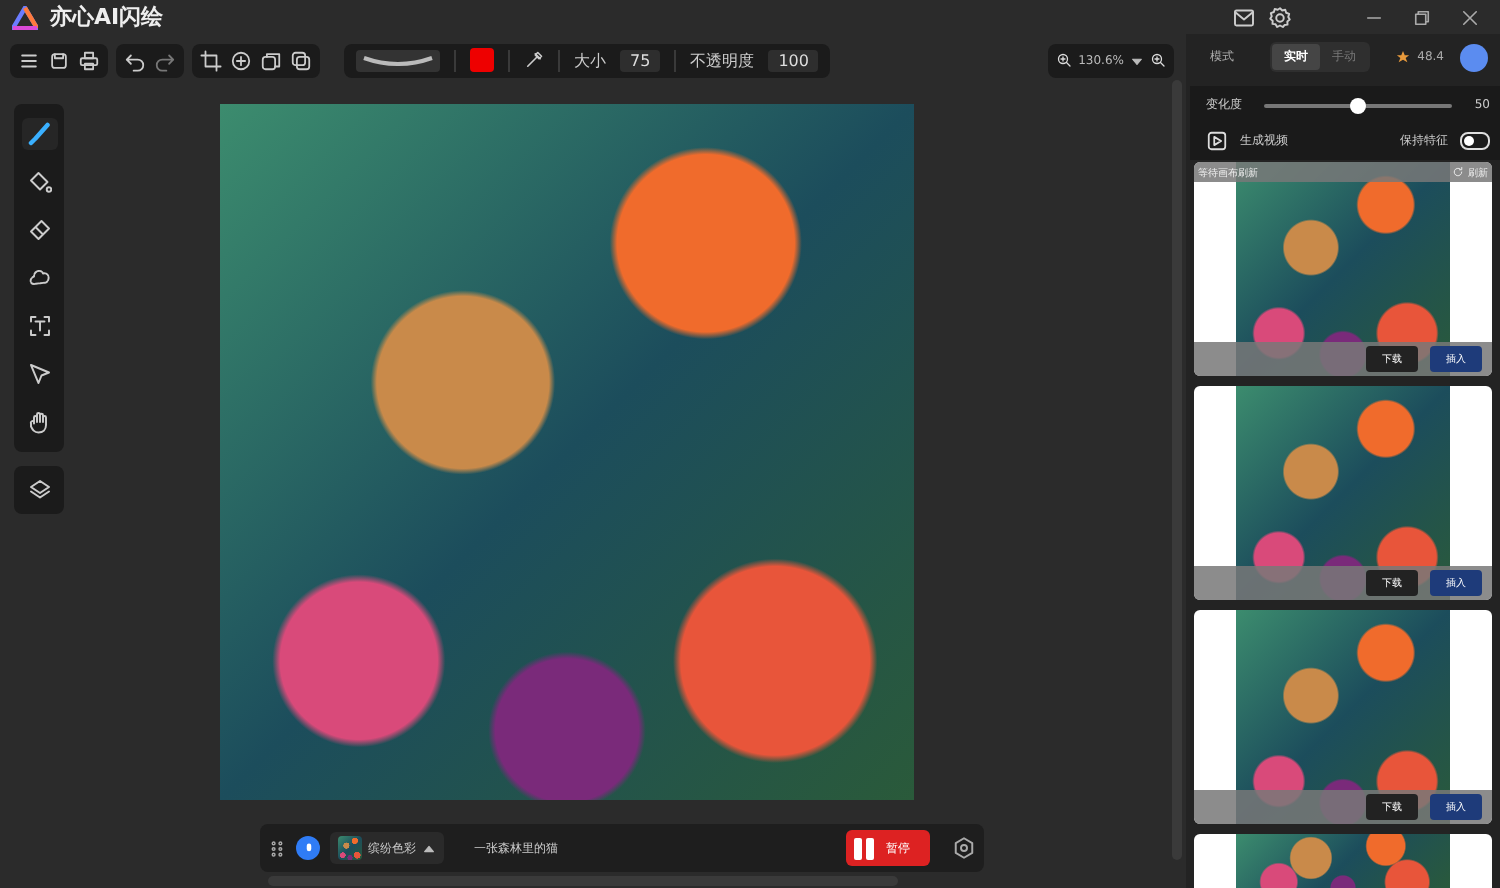 Image resolution: width=1500 pixels, height=888 pixels. I want to click on eraser-icon, so click(39, 230).